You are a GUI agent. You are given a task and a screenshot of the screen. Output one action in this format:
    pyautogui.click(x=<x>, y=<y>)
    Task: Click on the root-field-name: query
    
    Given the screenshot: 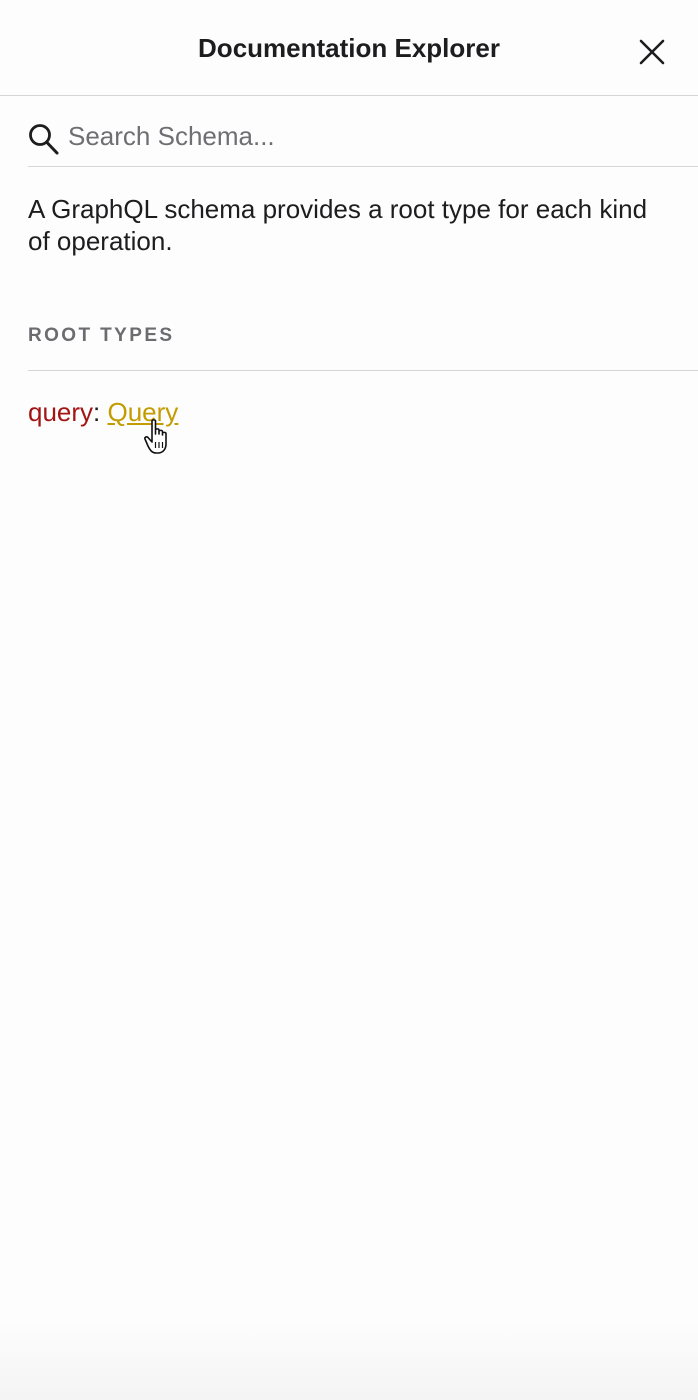 What is the action you would take?
    pyautogui.click(x=61, y=412)
    